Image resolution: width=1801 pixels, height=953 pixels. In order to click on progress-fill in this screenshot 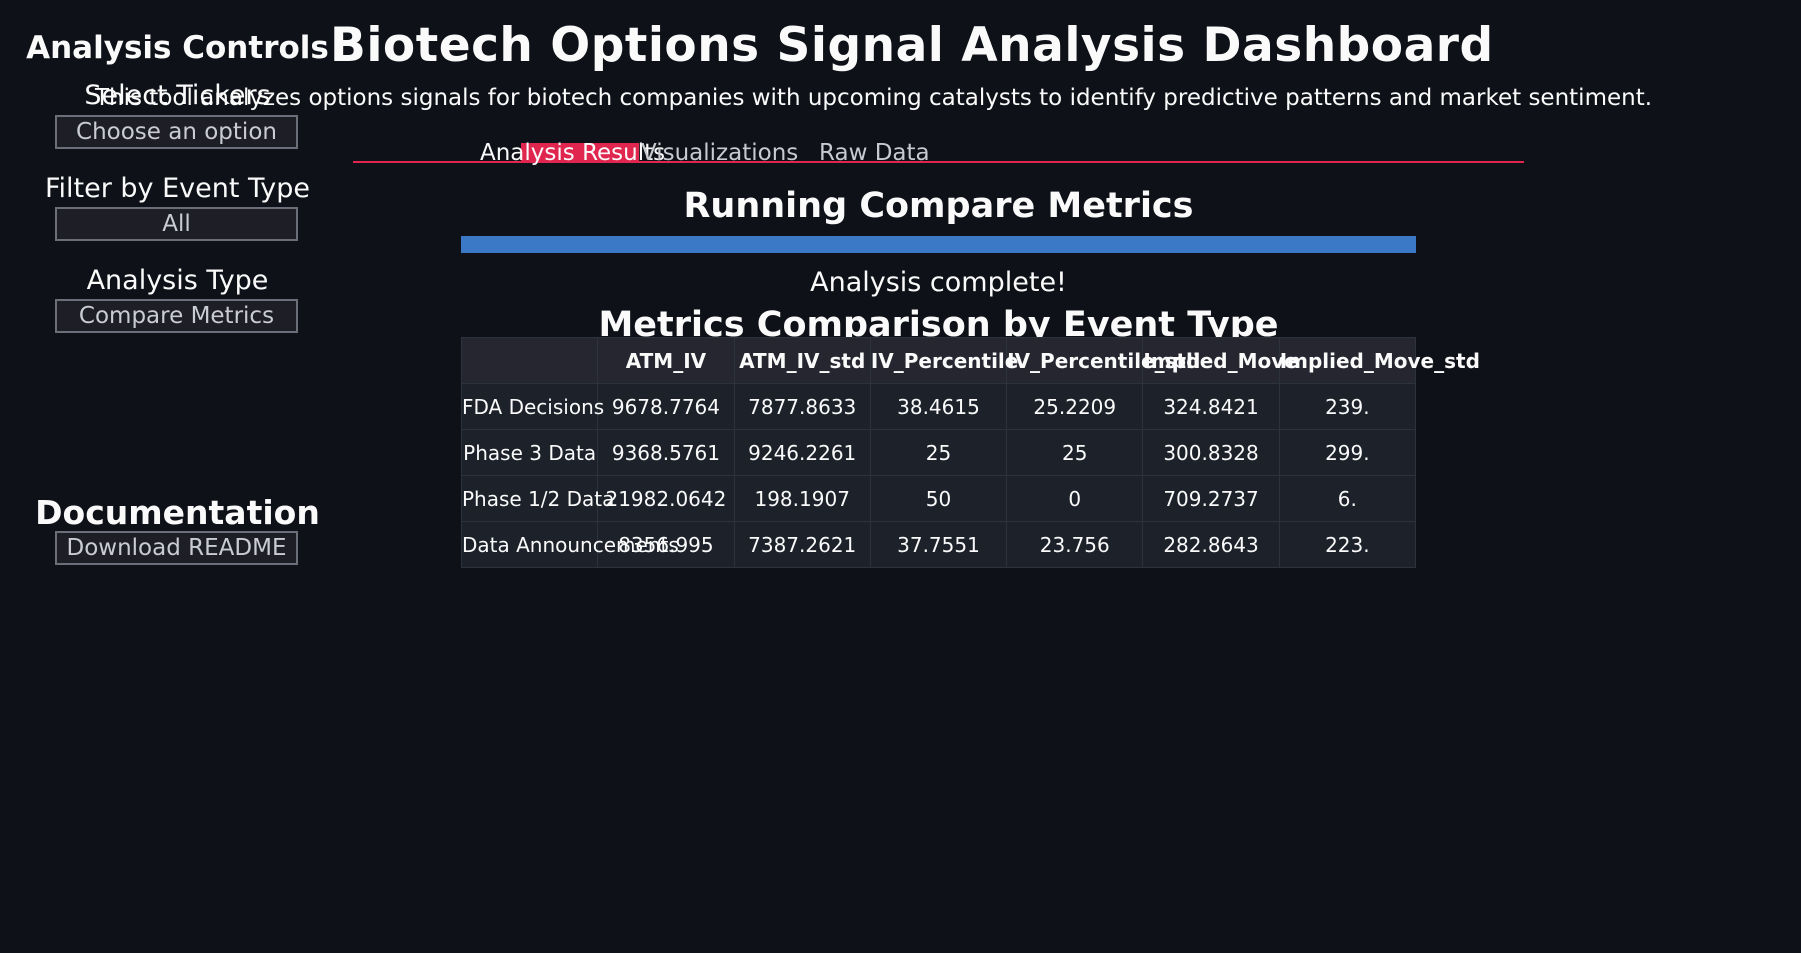, I will do `click(938, 244)`.